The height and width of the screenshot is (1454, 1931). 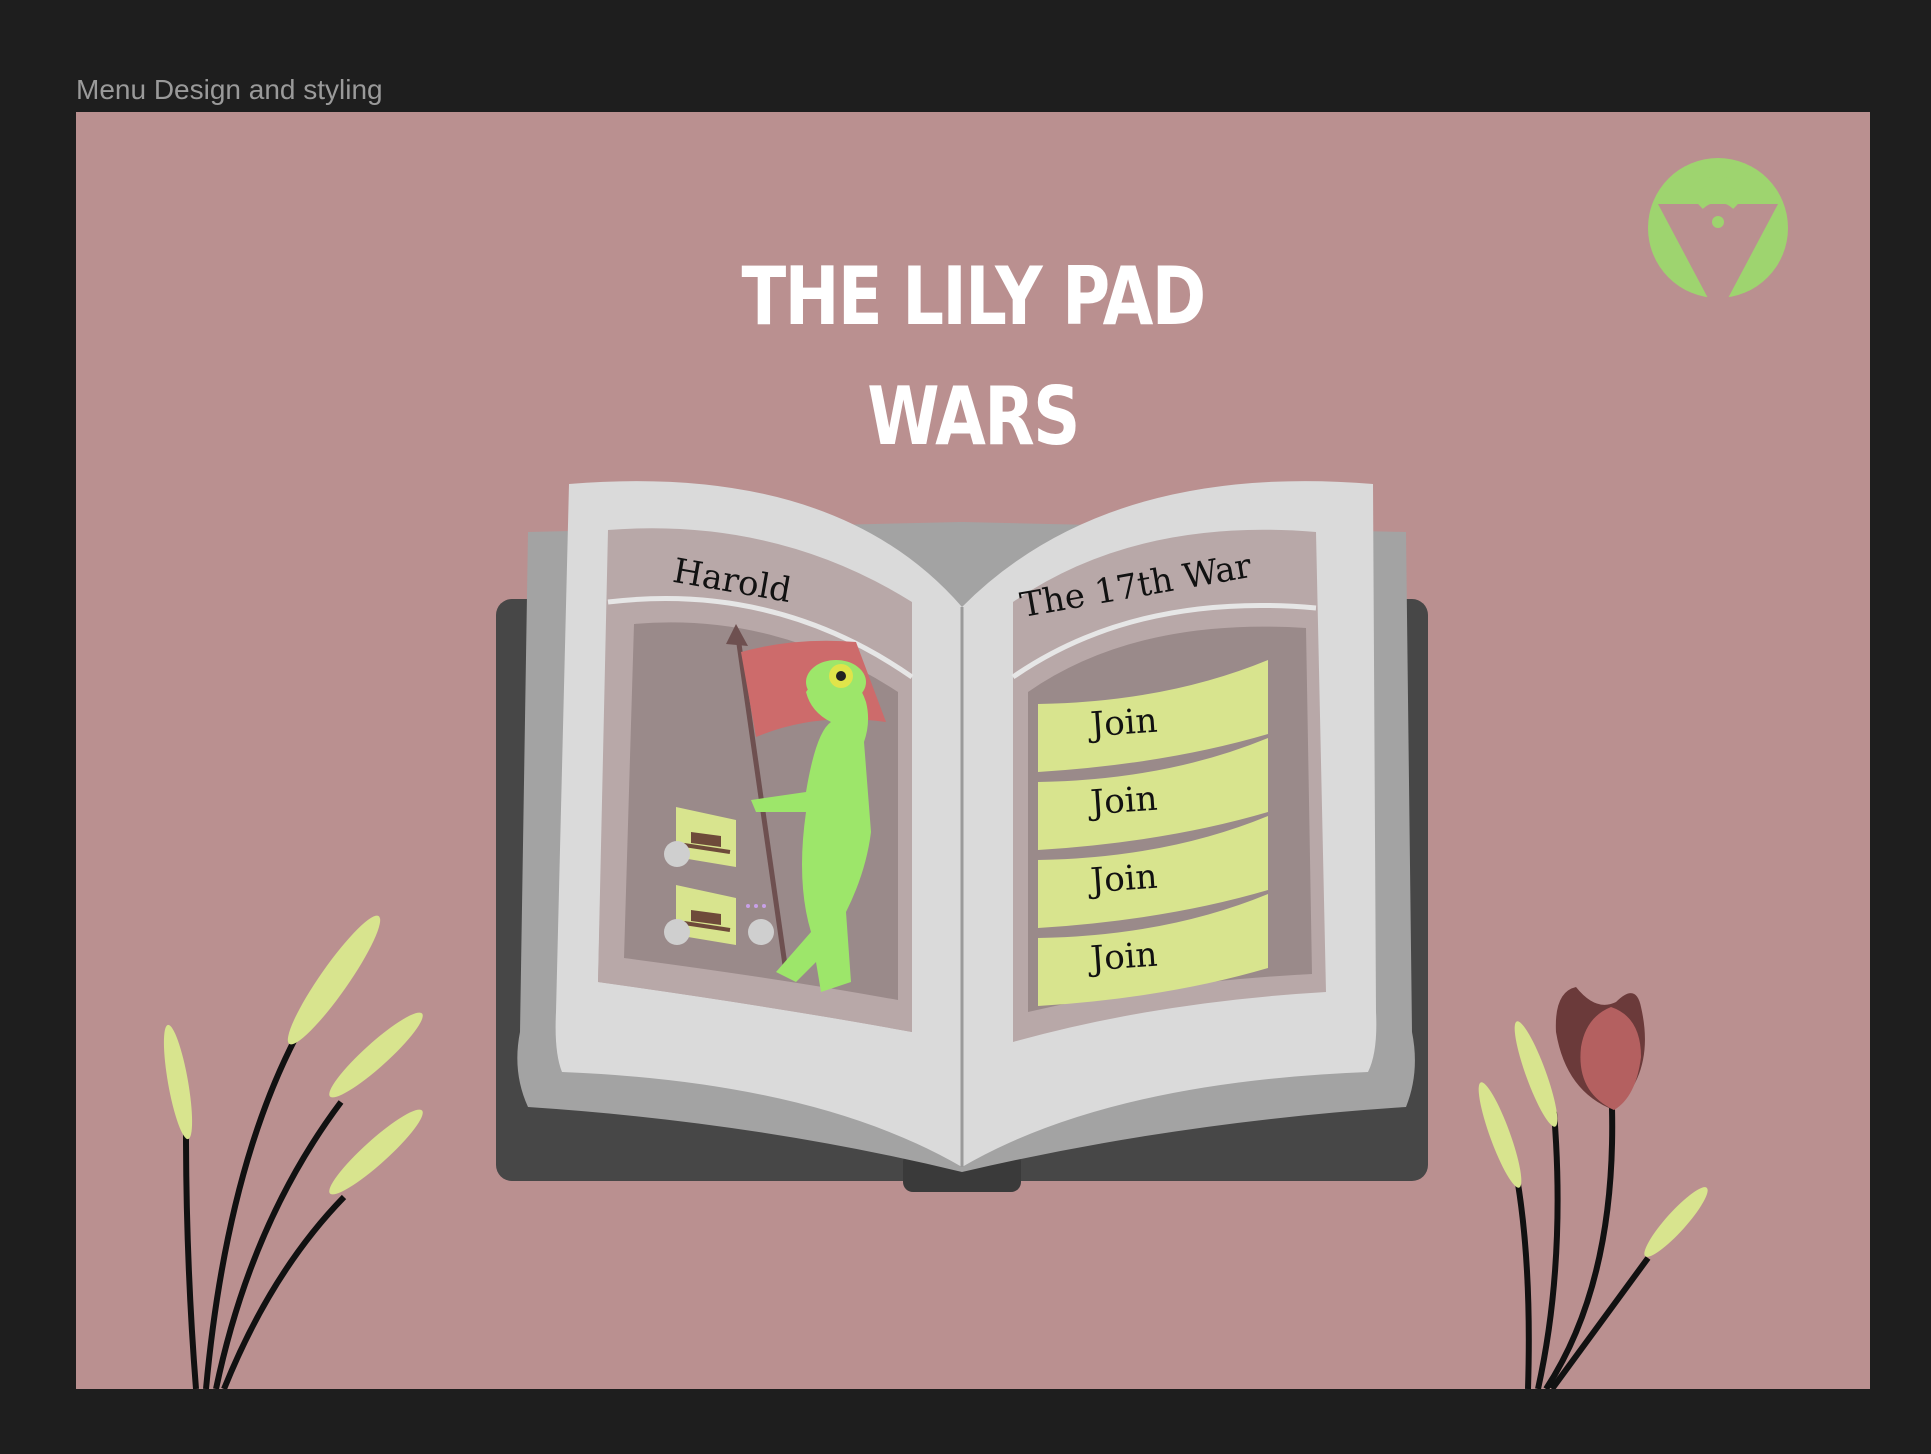 I want to click on join-button-list: Join Join Join Join, so click(x=1153, y=833).